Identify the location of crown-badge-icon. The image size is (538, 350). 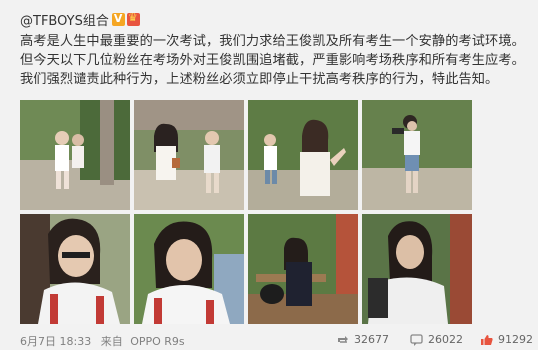
(133, 18).